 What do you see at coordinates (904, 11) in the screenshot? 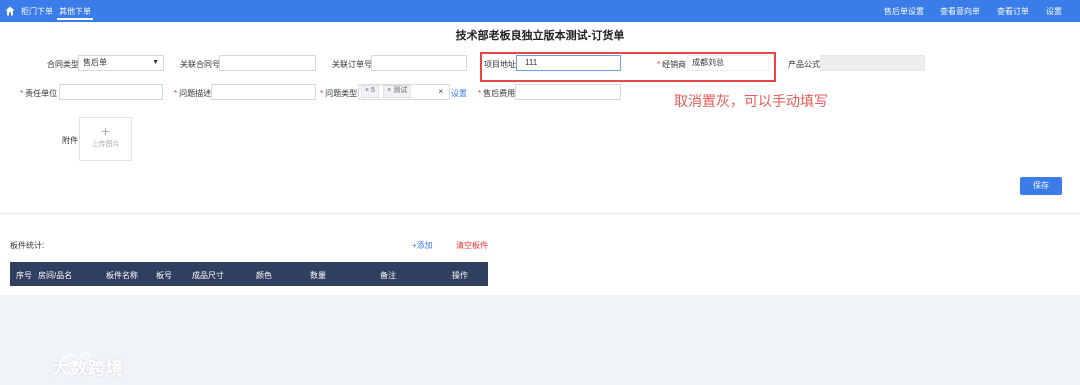
I see `after-sales-settings-link: 售后单设置` at bounding box center [904, 11].